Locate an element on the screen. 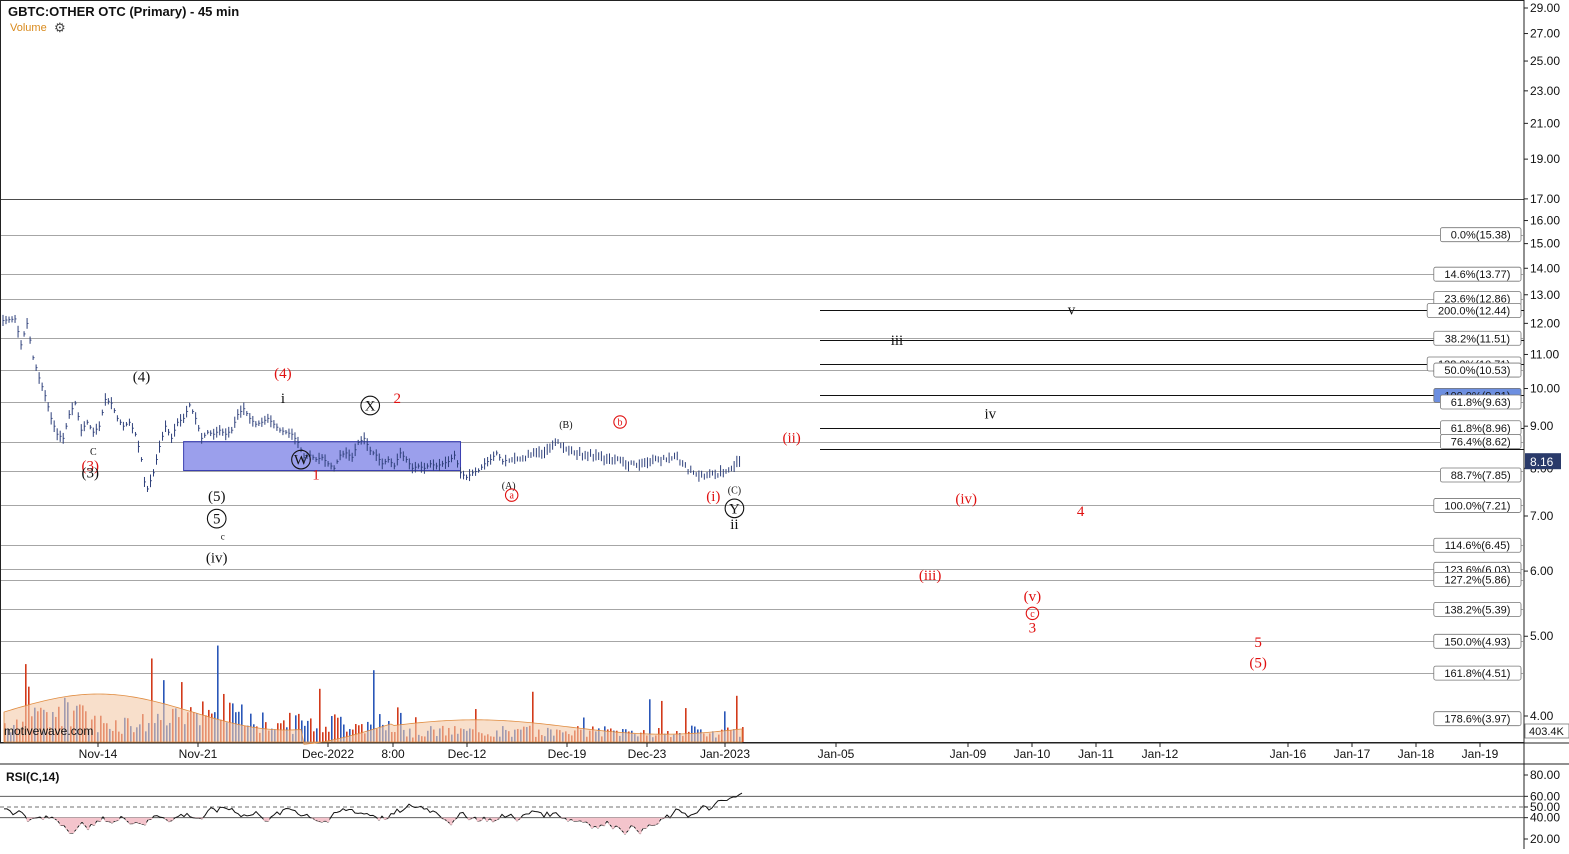  y-tick-label: 12.00 is located at coordinates (1545, 323).